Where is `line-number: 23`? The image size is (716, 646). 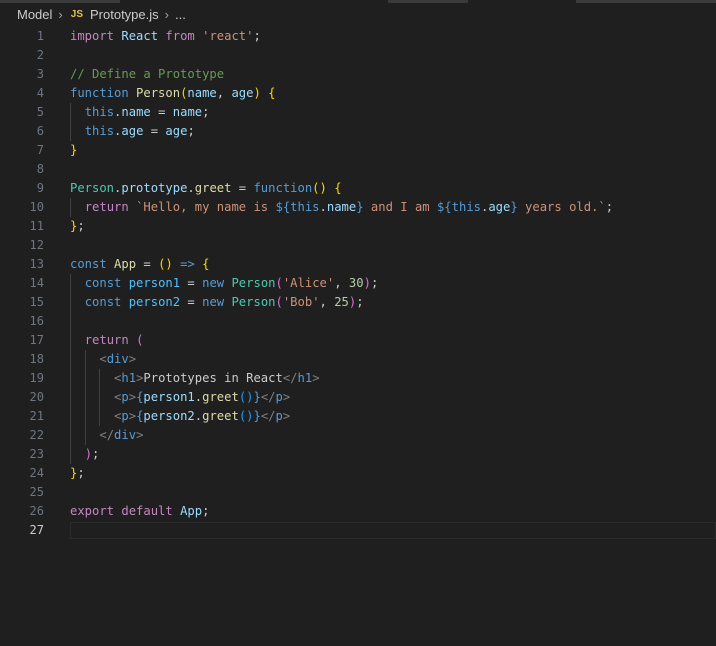
line-number: 23 is located at coordinates (36, 454).